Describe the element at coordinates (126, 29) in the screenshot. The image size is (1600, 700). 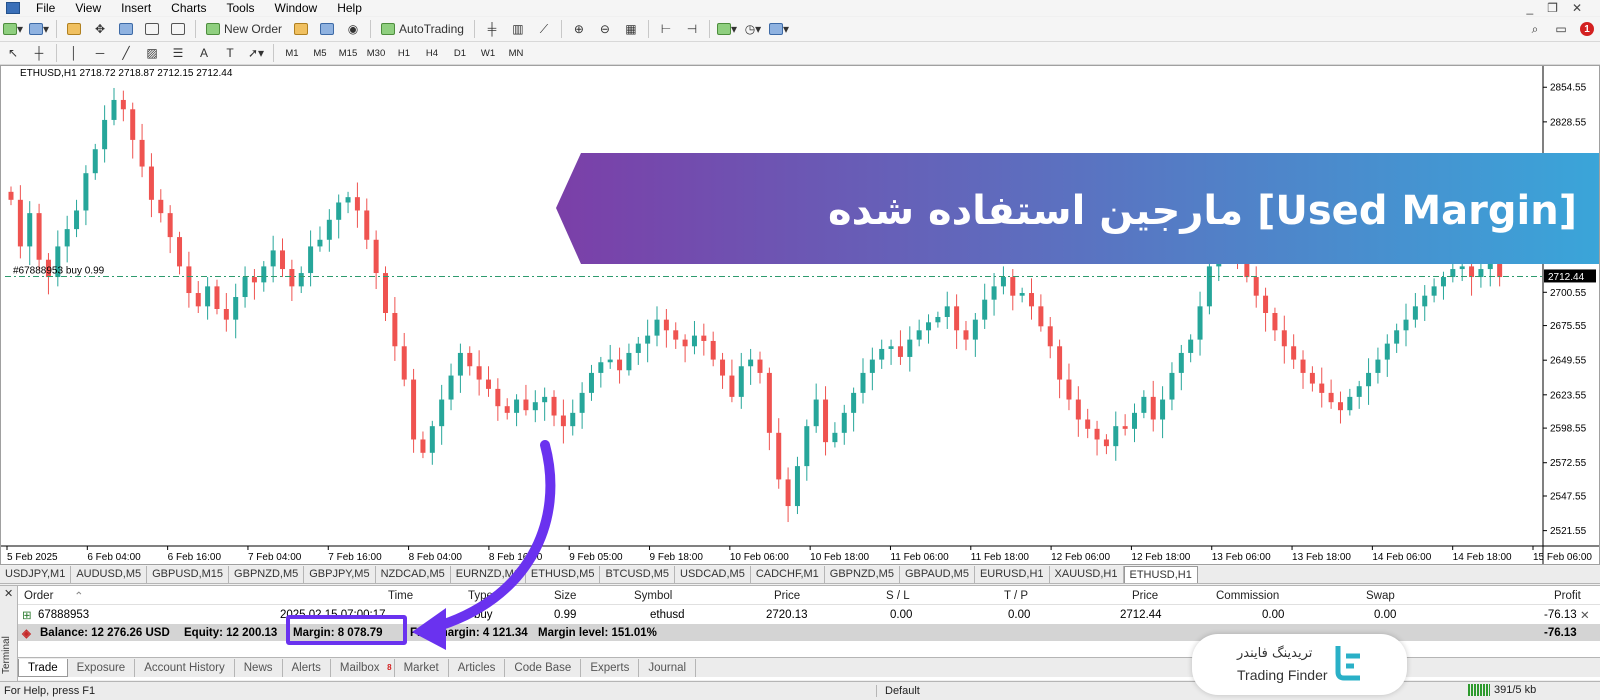
I see `data-window-button` at that location.